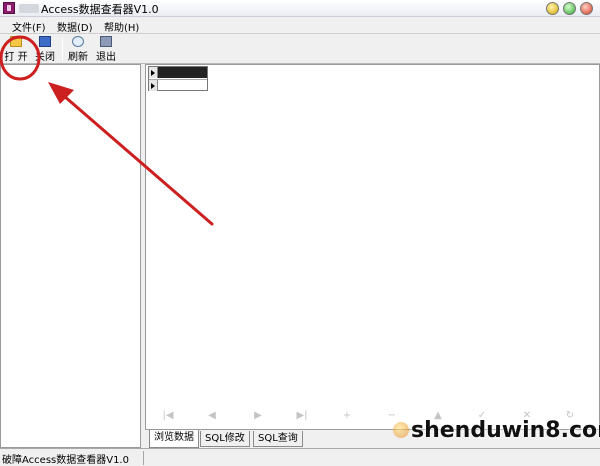  What do you see at coordinates (106, 41) in the screenshot?
I see `exit-door-icon` at bounding box center [106, 41].